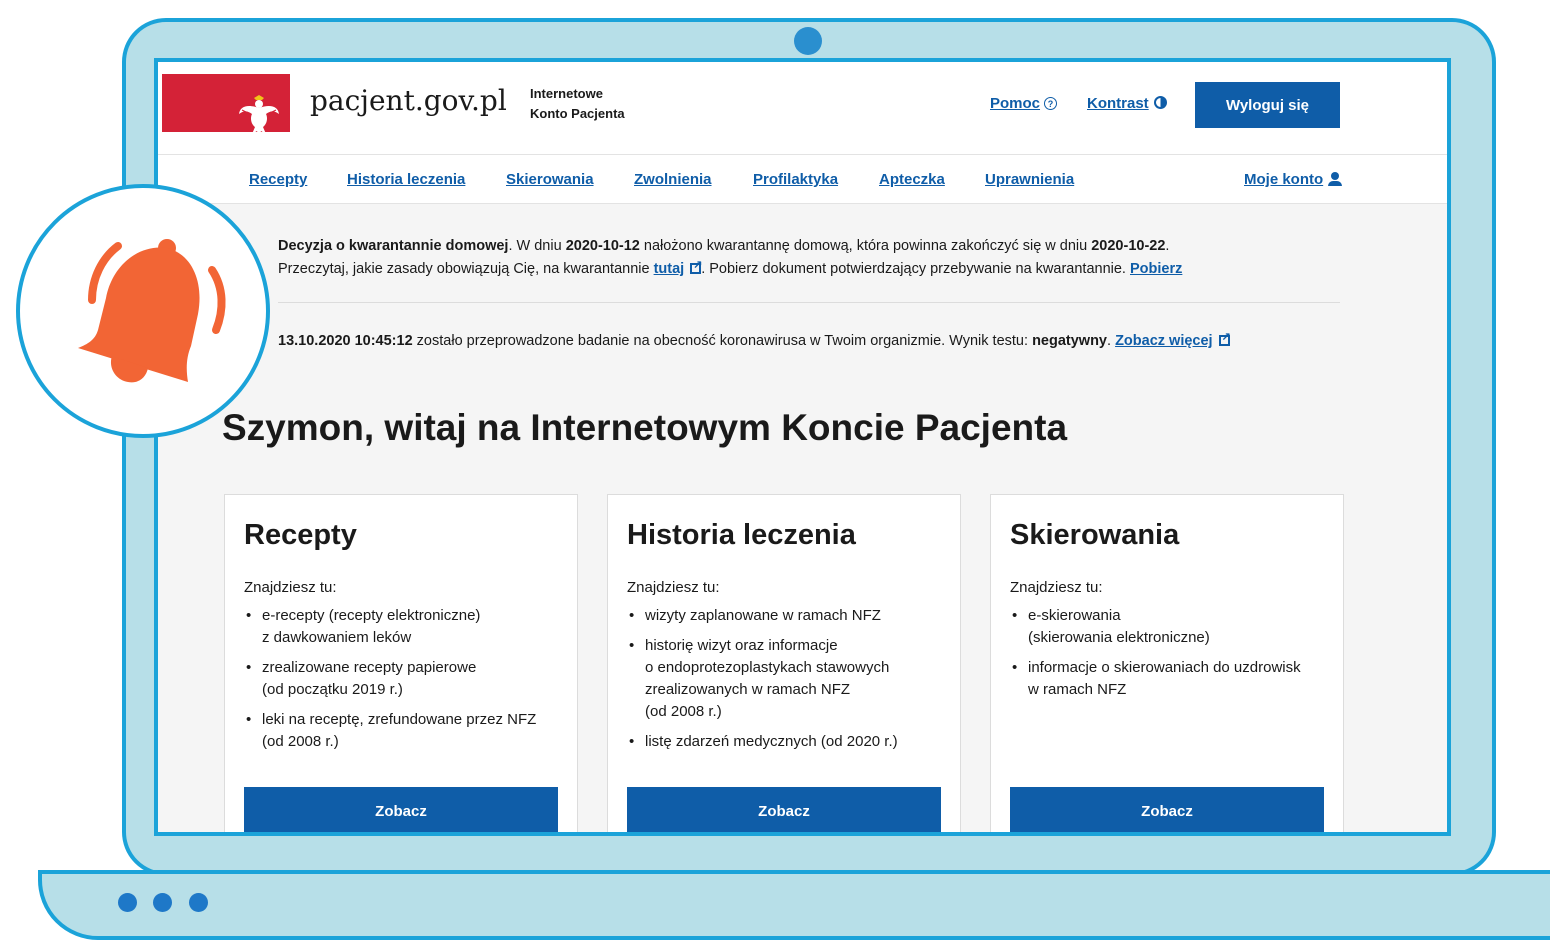 Image resolution: width=1550 pixels, height=940 pixels. Describe the element at coordinates (1284, 179) in the screenshot. I see `account-label: Moje konto` at that location.